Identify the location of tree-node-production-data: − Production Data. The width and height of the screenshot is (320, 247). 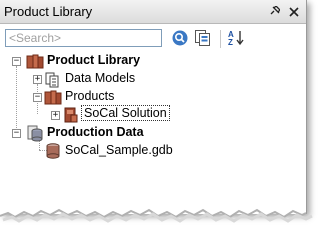
(153, 133).